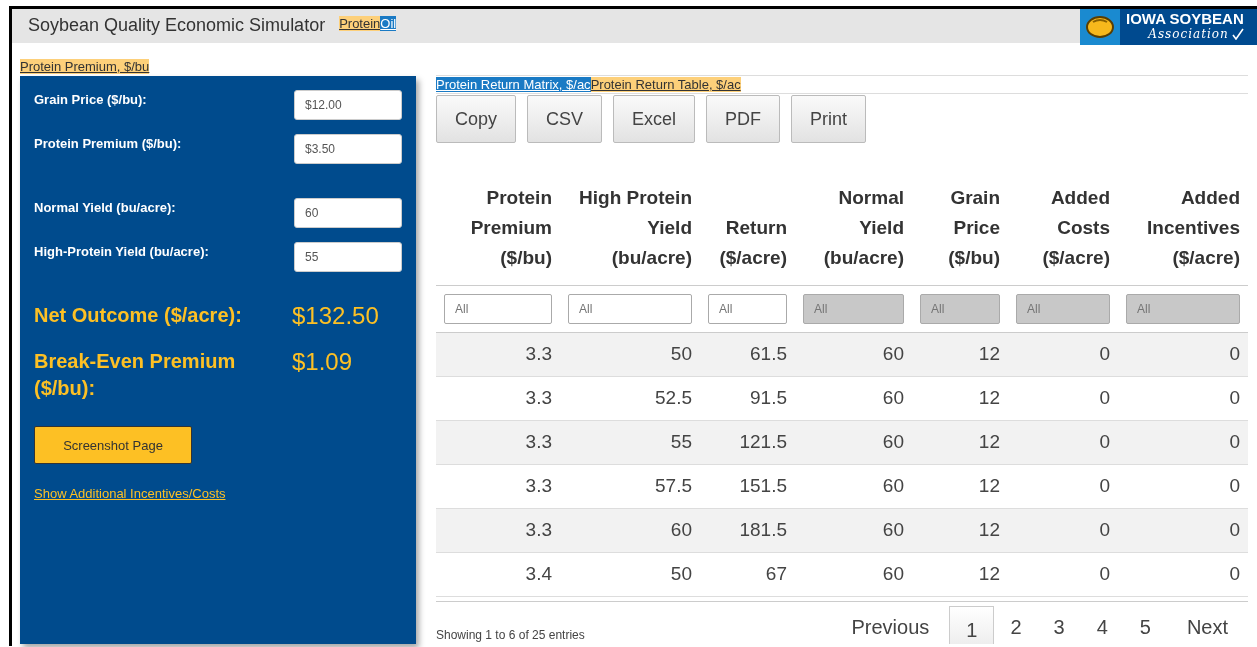 The width and height of the screenshot is (1257, 647). What do you see at coordinates (972, 624) in the screenshot?
I see `page-button: 1` at bounding box center [972, 624].